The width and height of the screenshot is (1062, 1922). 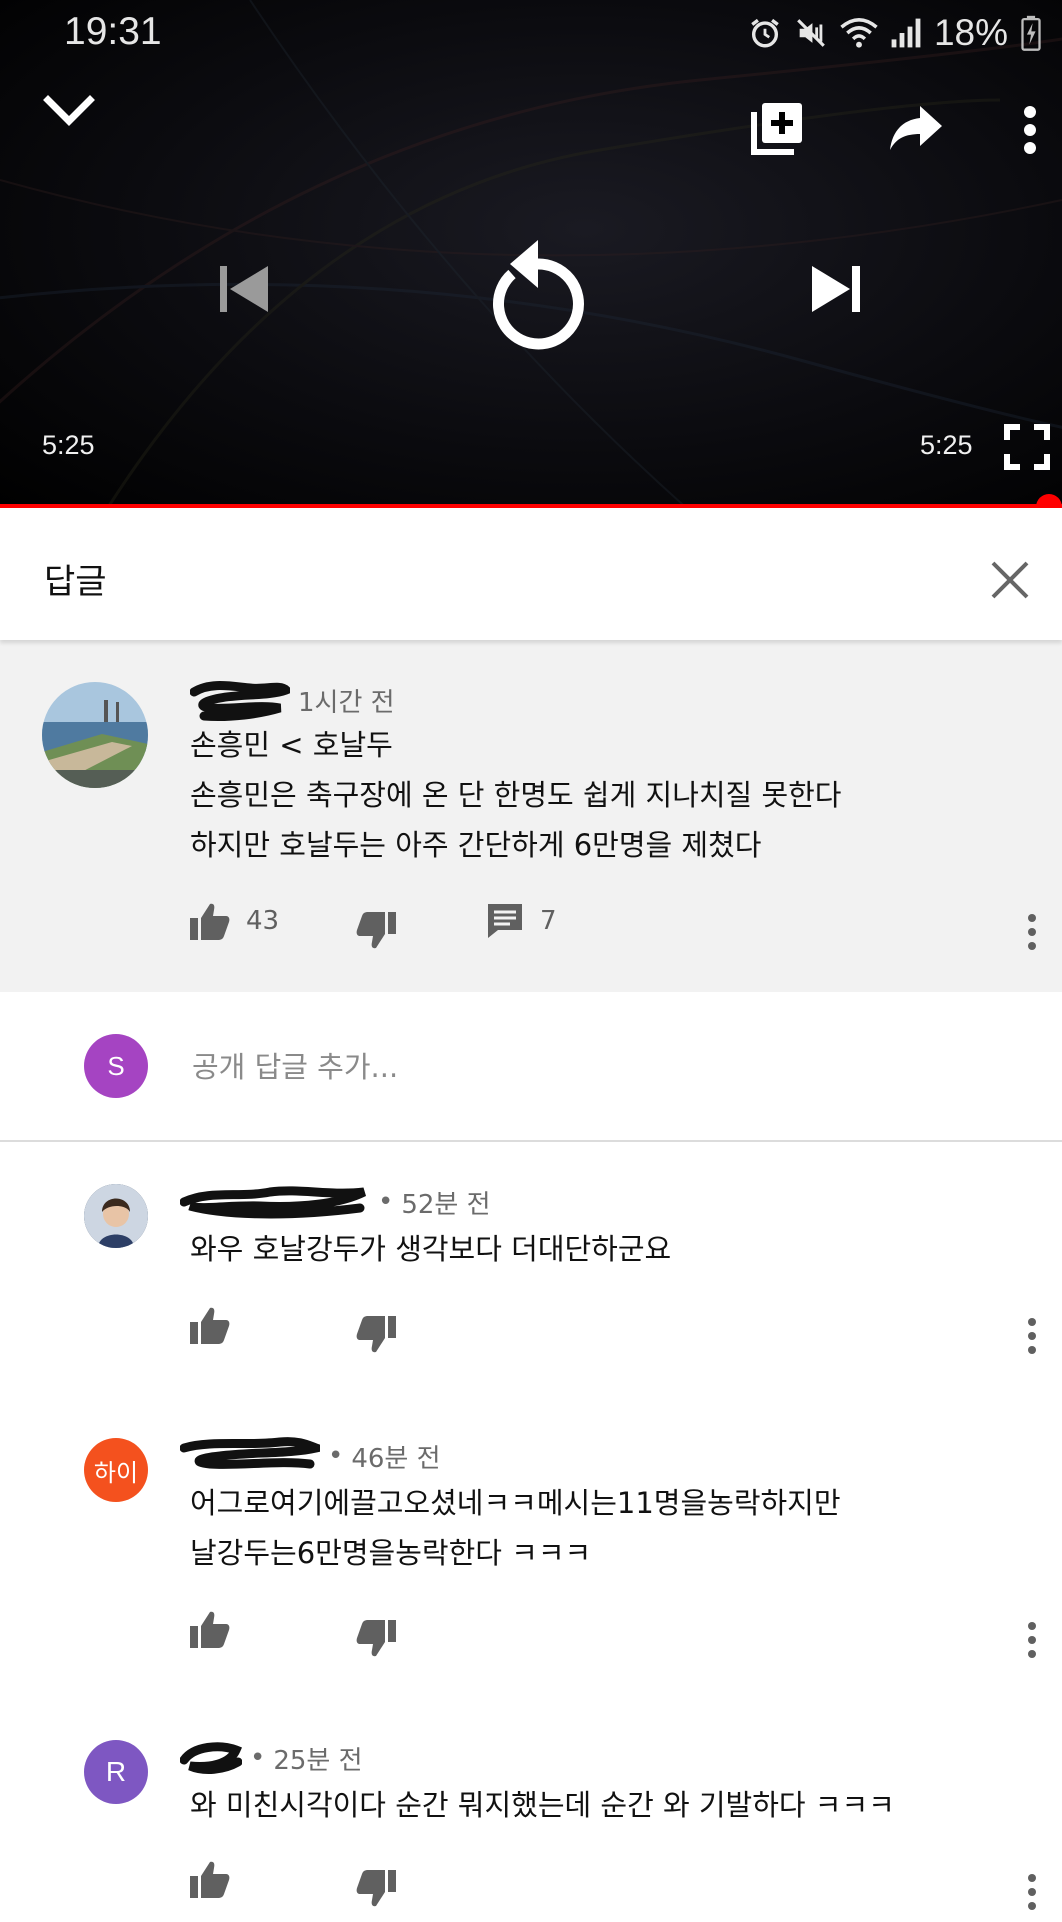 I want to click on status-bar: 19:31 18%, so click(x=531, y=33).